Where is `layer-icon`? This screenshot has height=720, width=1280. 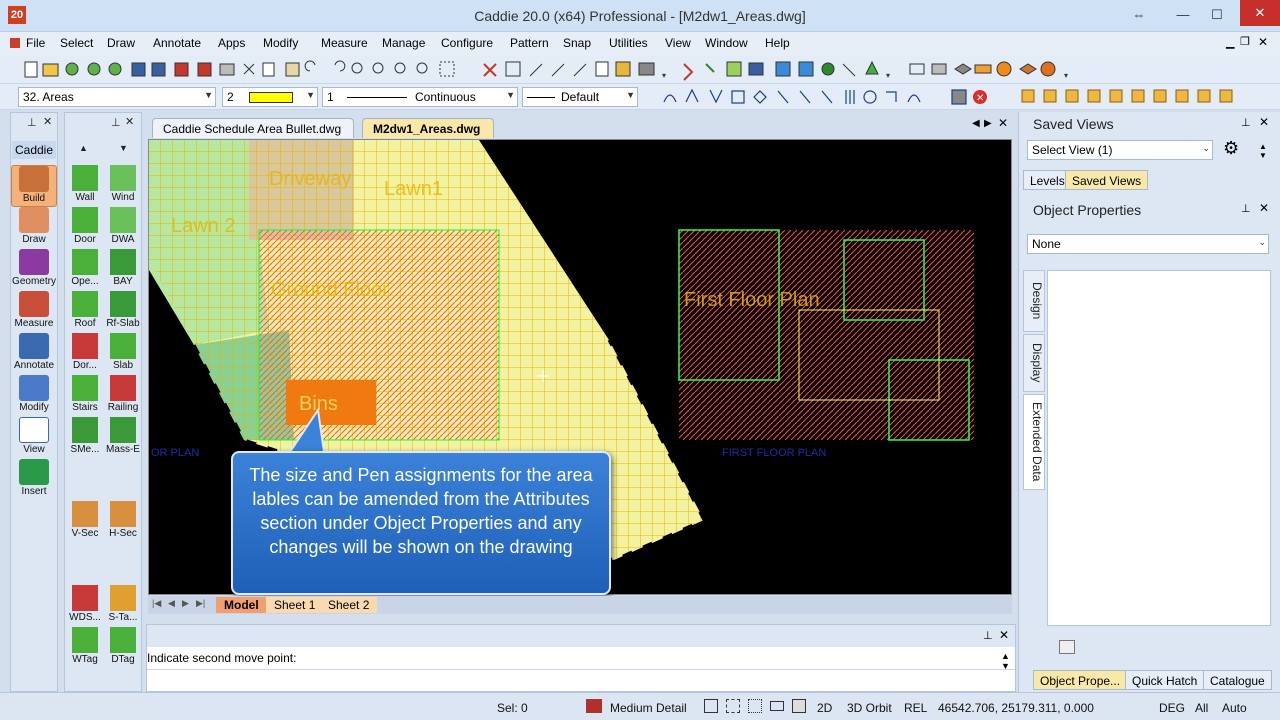
layer-icon is located at coordinates (711, 706).